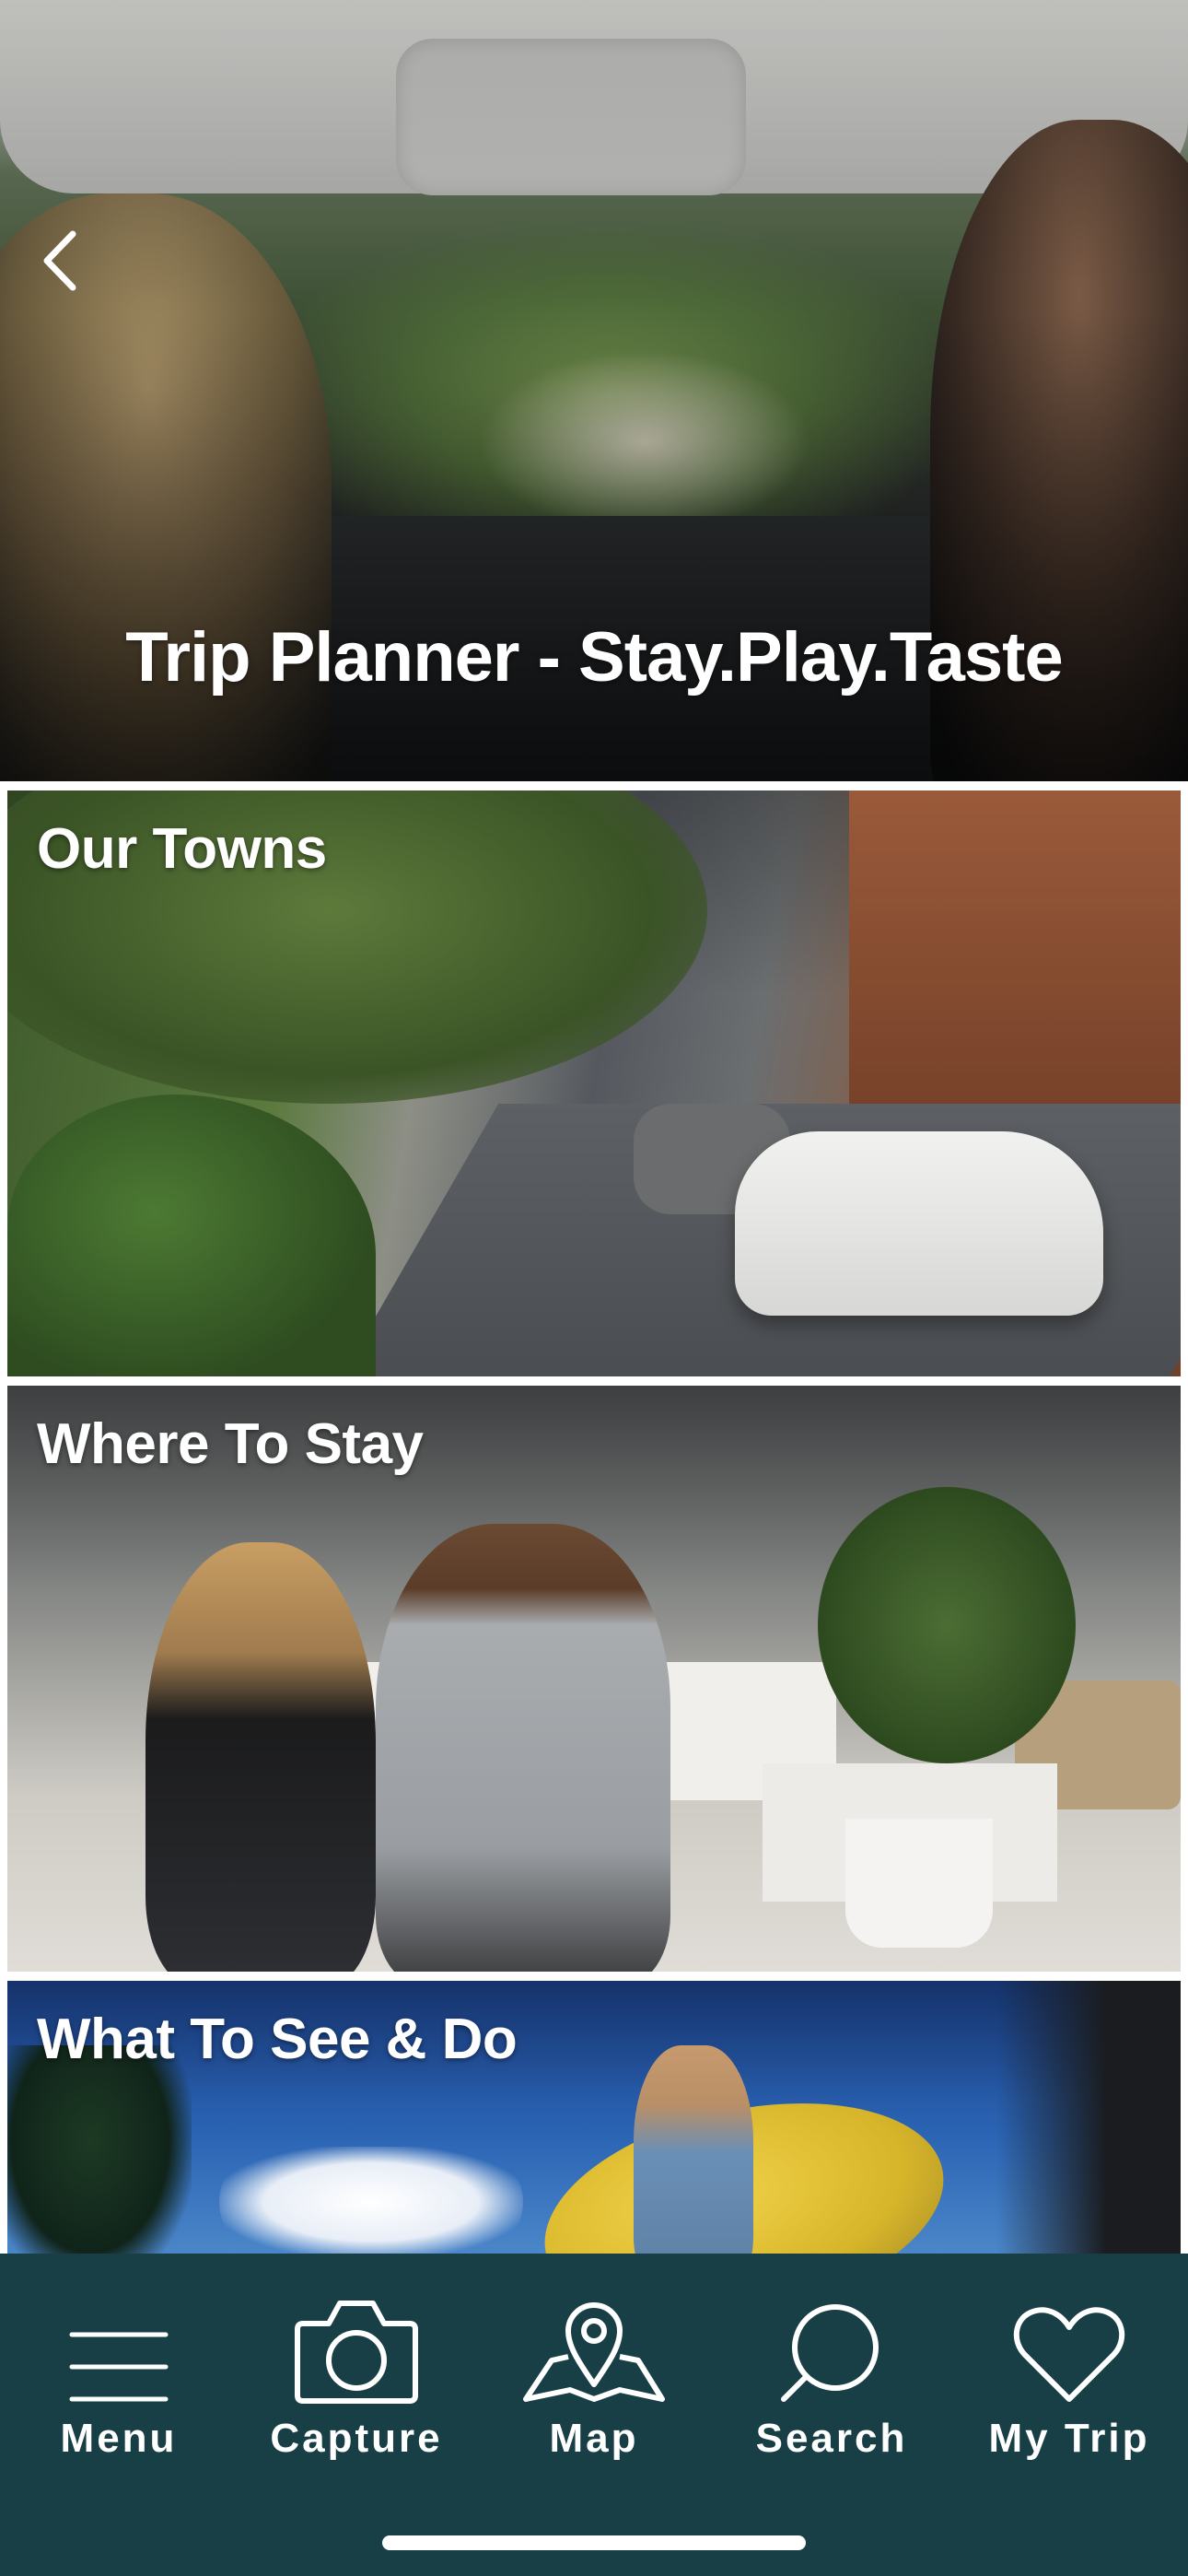  I want to click on tile-what-to-see-and-do: What To See & Do, so click(594, 2117).